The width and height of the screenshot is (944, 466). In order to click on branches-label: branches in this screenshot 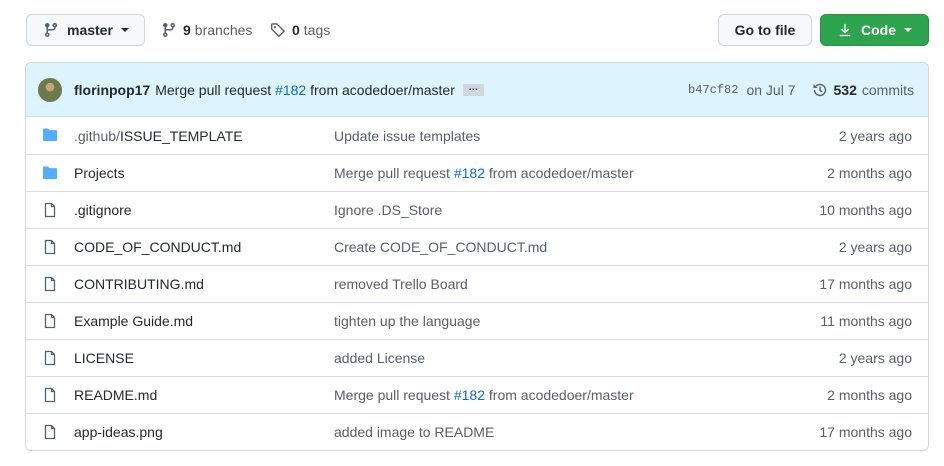, I will do `click(223, 30)`.